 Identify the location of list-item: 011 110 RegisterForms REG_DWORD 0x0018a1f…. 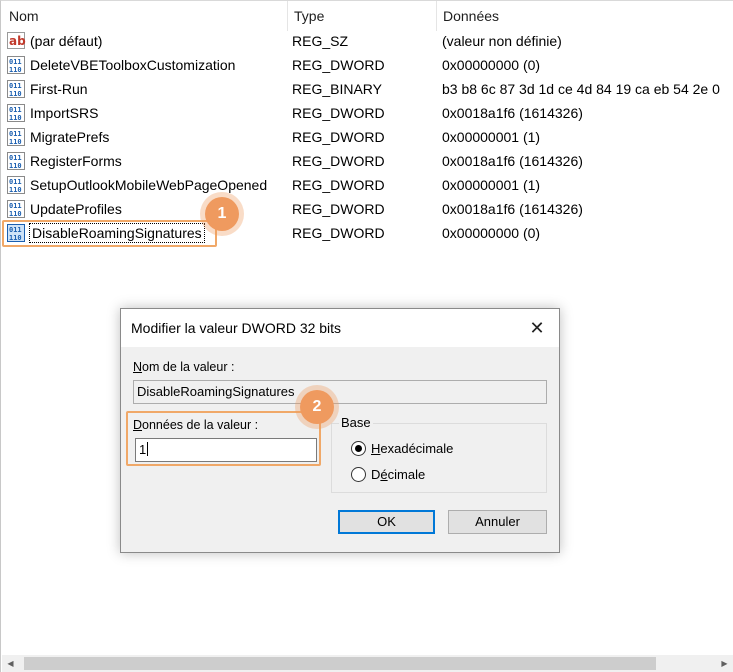
(367, 161).